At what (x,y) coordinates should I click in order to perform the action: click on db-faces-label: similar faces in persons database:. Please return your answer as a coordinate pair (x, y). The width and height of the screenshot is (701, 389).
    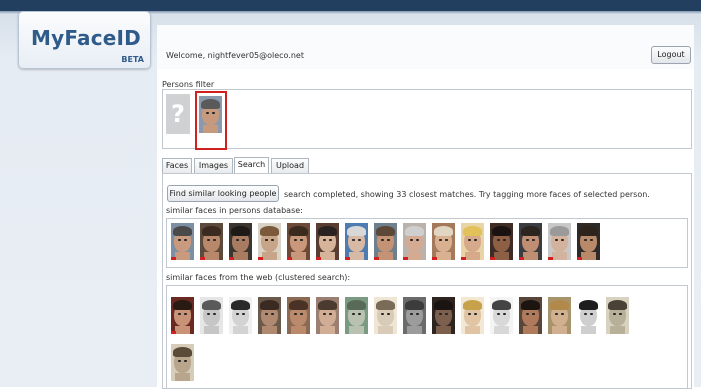
    Looking at the image, I should click on (234, 210).